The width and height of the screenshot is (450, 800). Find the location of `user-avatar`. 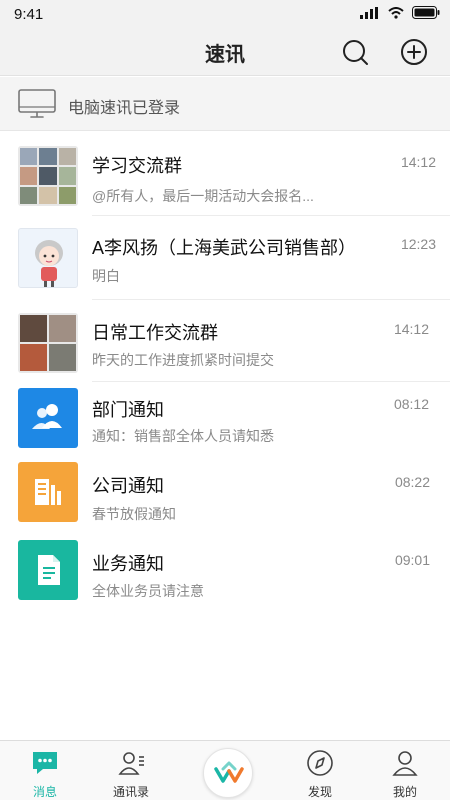

user-avatar is located at coordinates (48, 258).